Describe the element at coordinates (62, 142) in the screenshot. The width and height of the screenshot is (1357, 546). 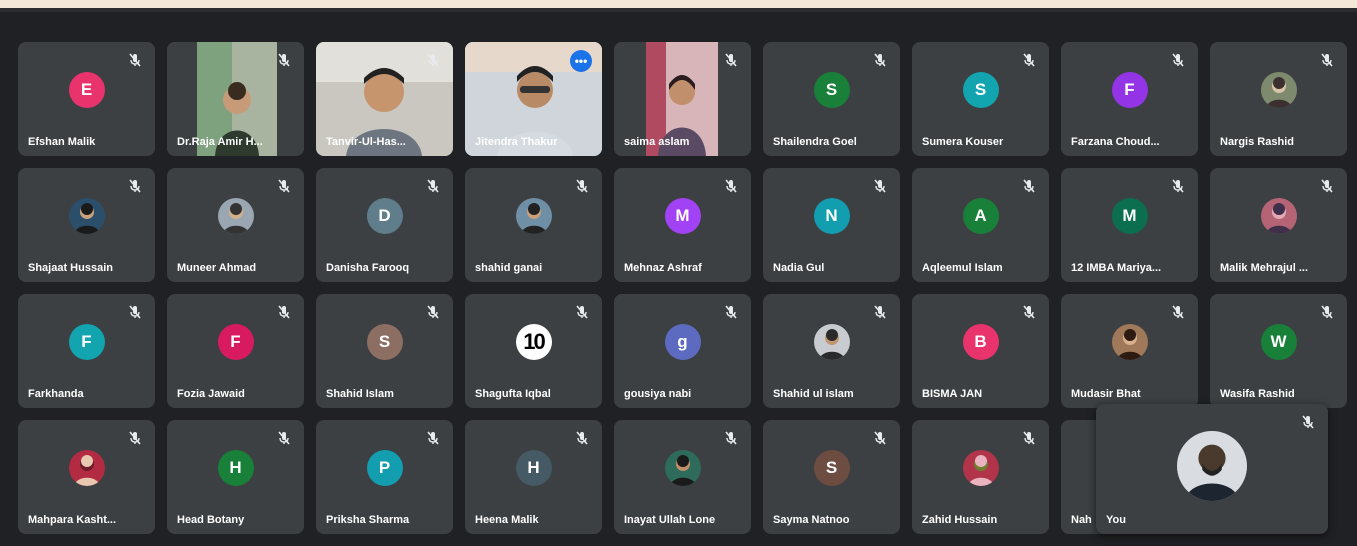
I see `participant-name: Efshan Malik` at that location.